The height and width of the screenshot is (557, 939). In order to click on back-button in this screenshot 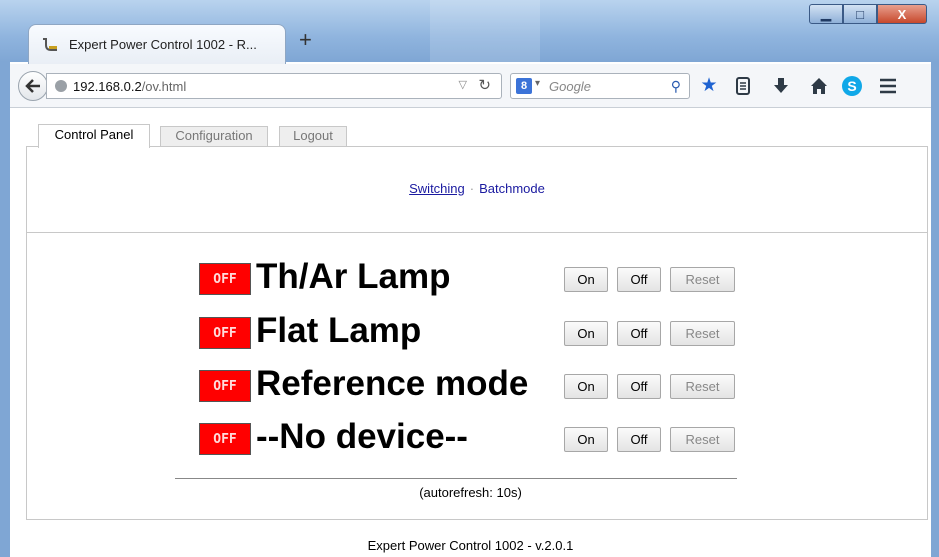, I will do `click(33, 86)`.